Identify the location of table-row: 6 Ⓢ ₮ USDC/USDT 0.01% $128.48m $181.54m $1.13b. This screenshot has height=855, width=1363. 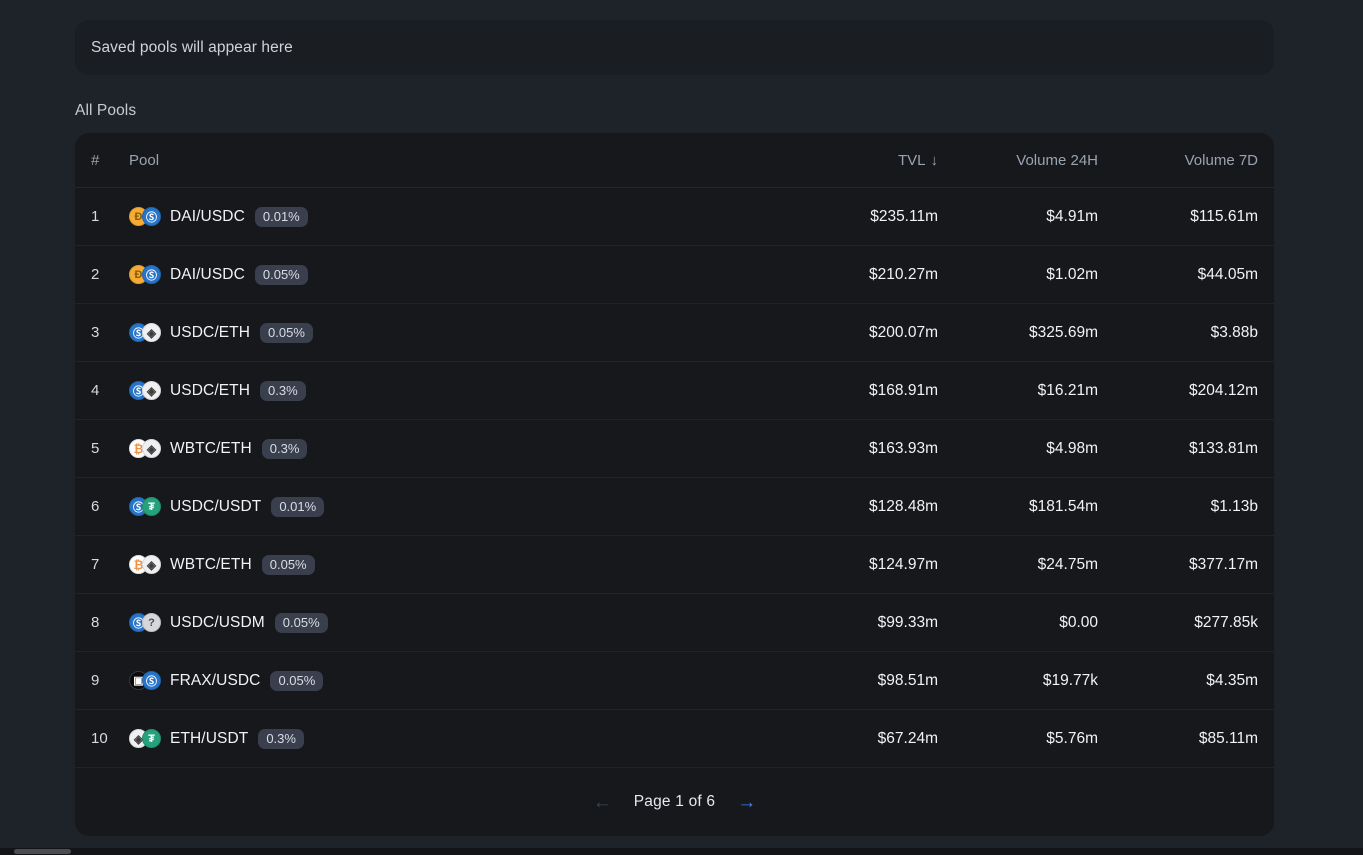
(674, 507).